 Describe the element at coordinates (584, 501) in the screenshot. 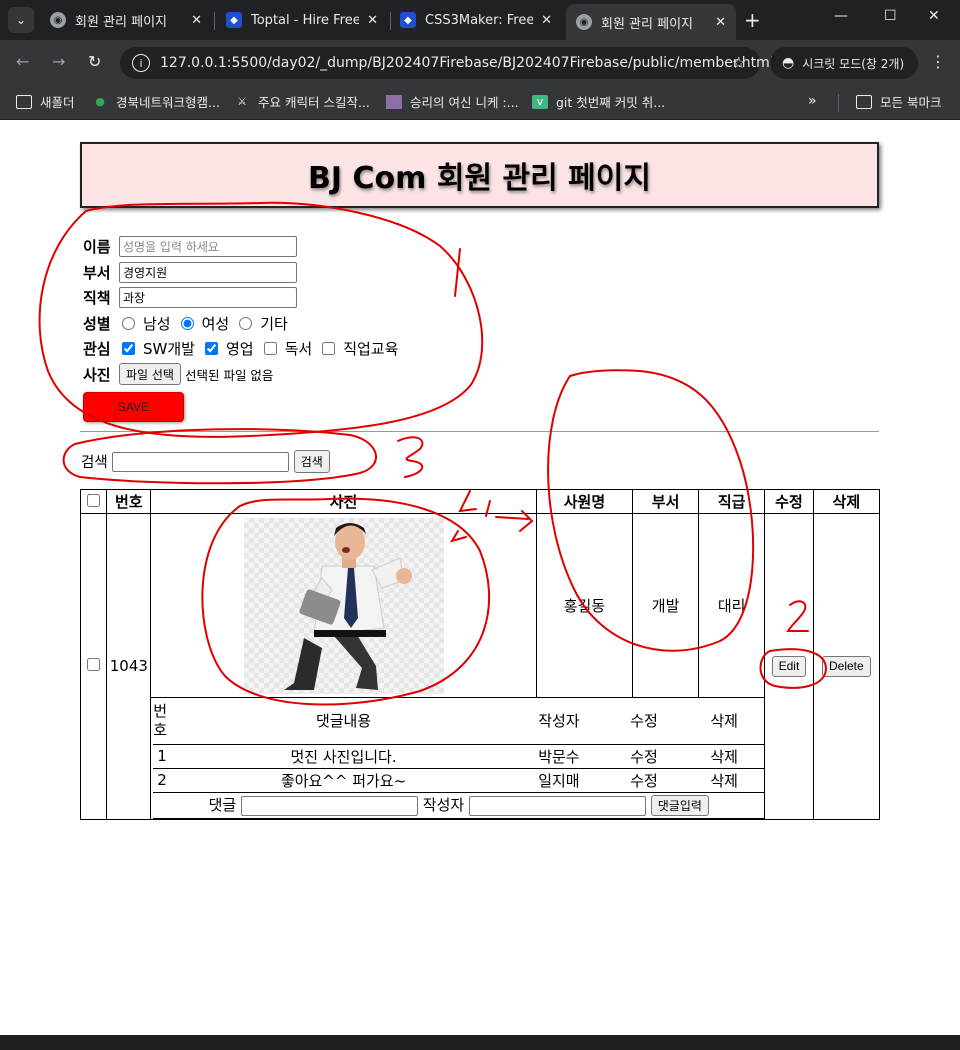

I see `column-header: 사원명` at that location.